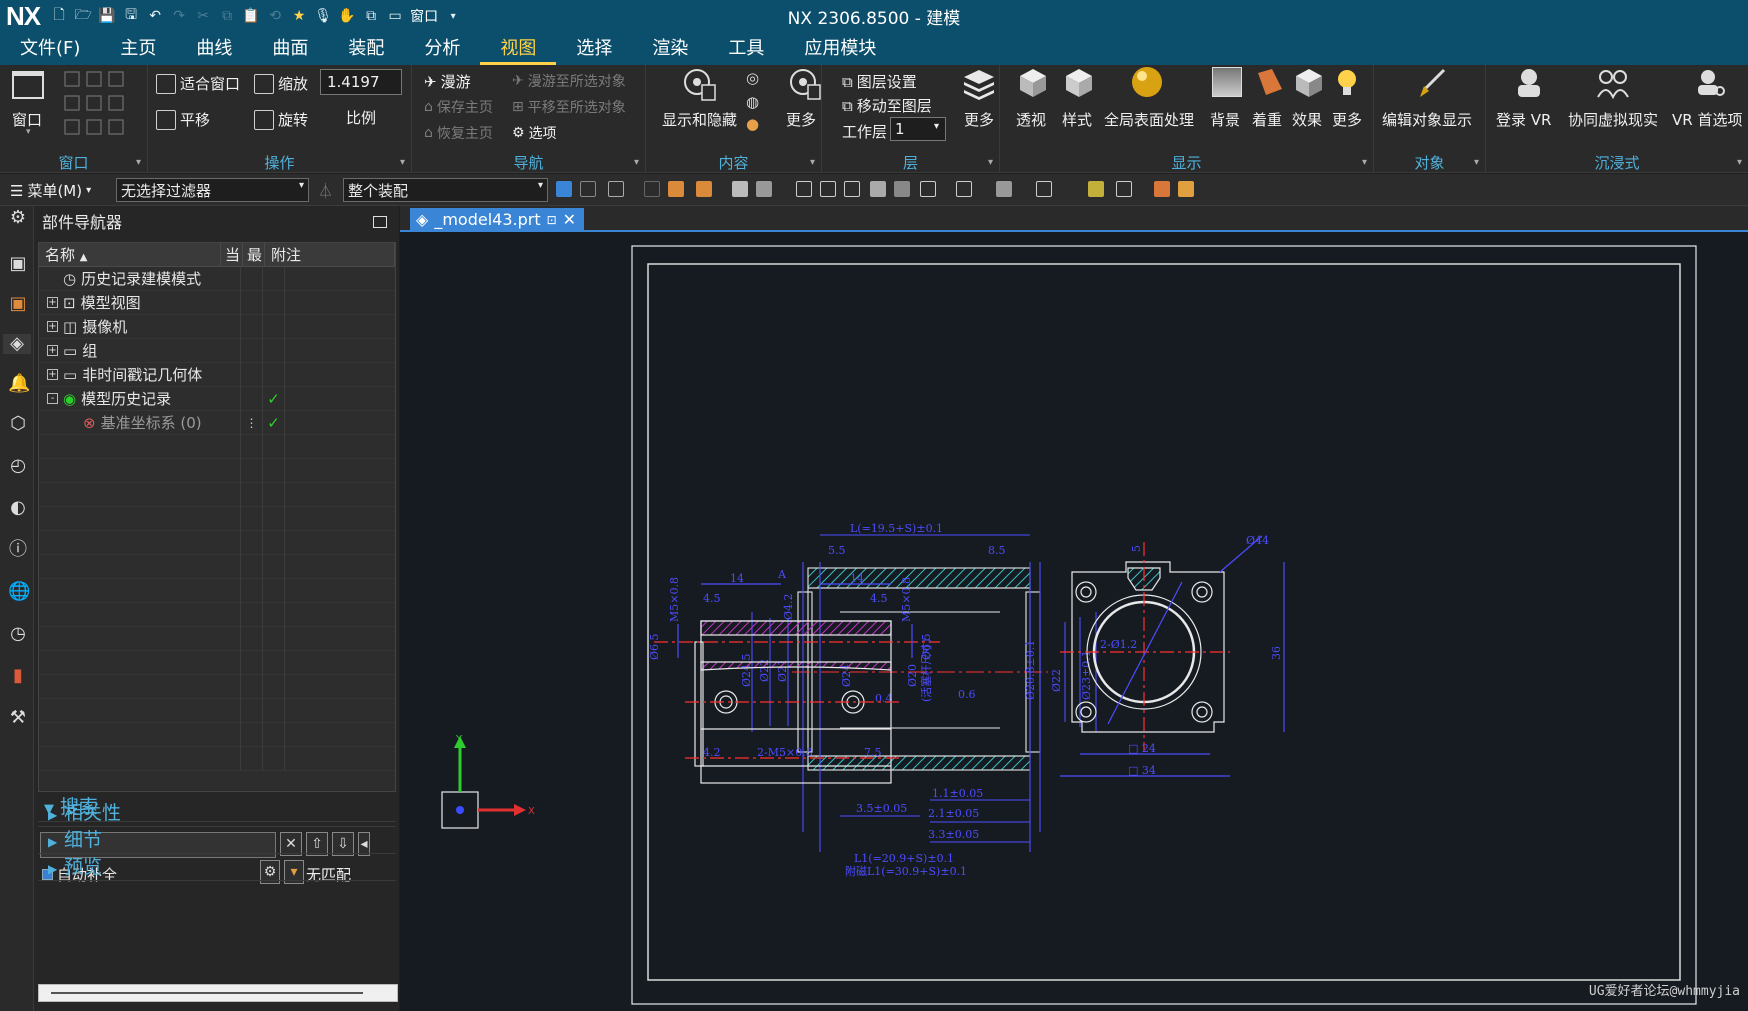  I want to click on save-icon: 💾, so click(107, 16).